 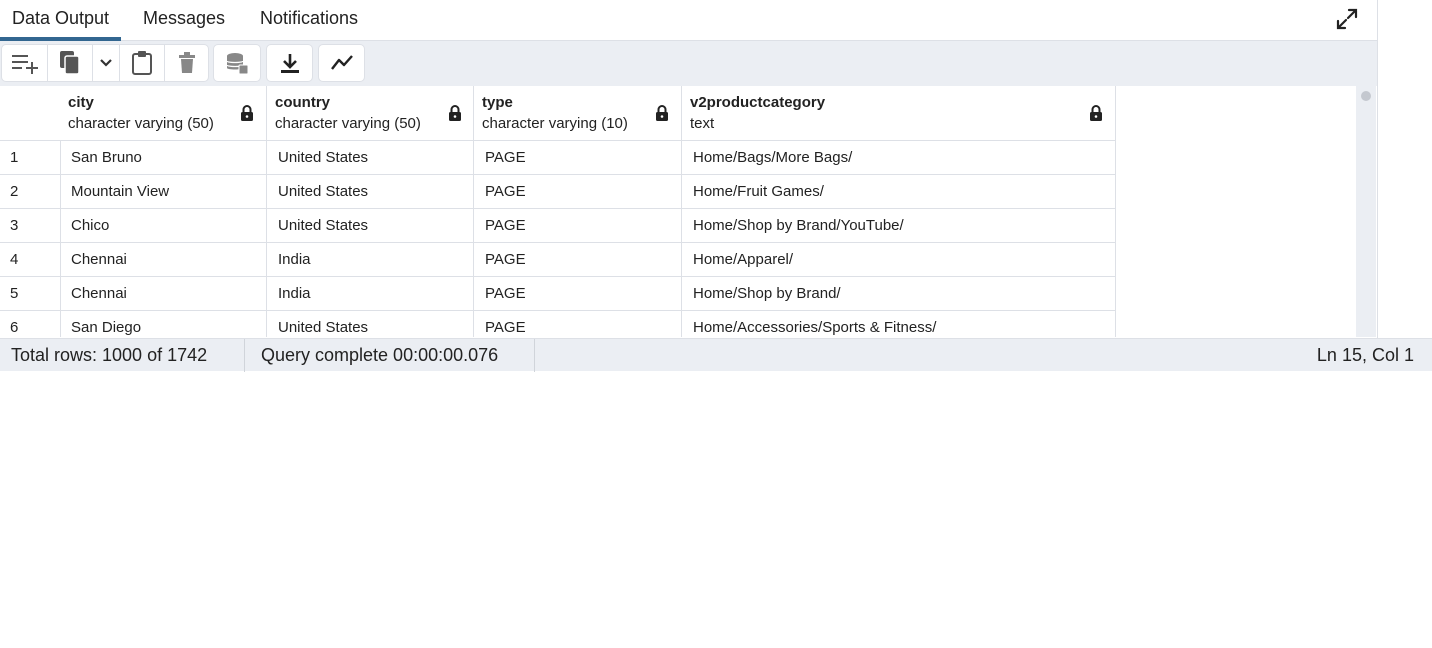 I want to click on row-number-header, so click(x=30, y=113).